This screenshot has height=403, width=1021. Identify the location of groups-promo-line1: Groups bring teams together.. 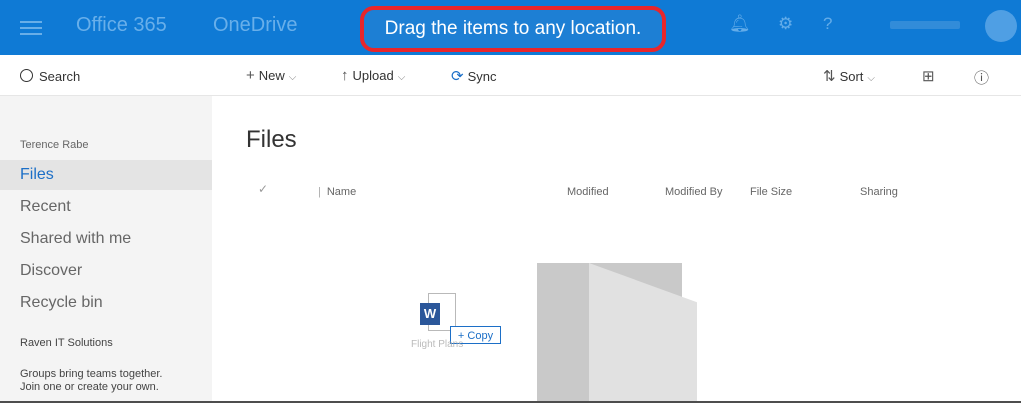
(91, 374).